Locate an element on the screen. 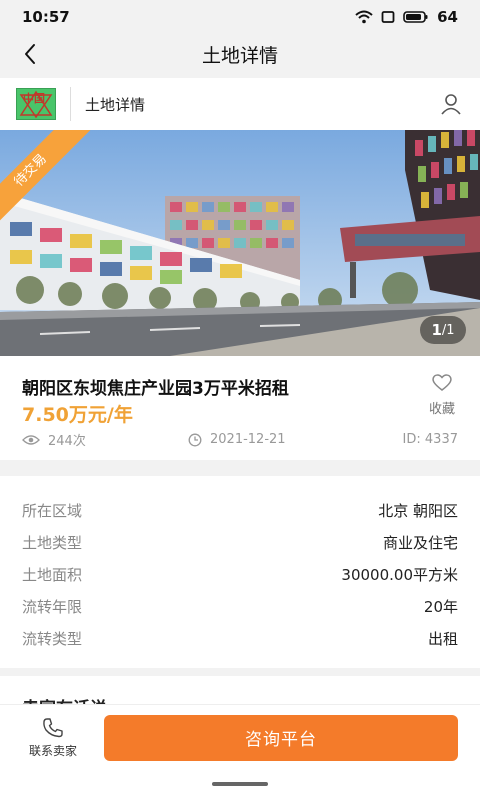 The height and width of the screenshot is (800, 480). listing-title: 朝阳区东坝焦庄产业园3万平米招租 is located at coordinates (155, 389).